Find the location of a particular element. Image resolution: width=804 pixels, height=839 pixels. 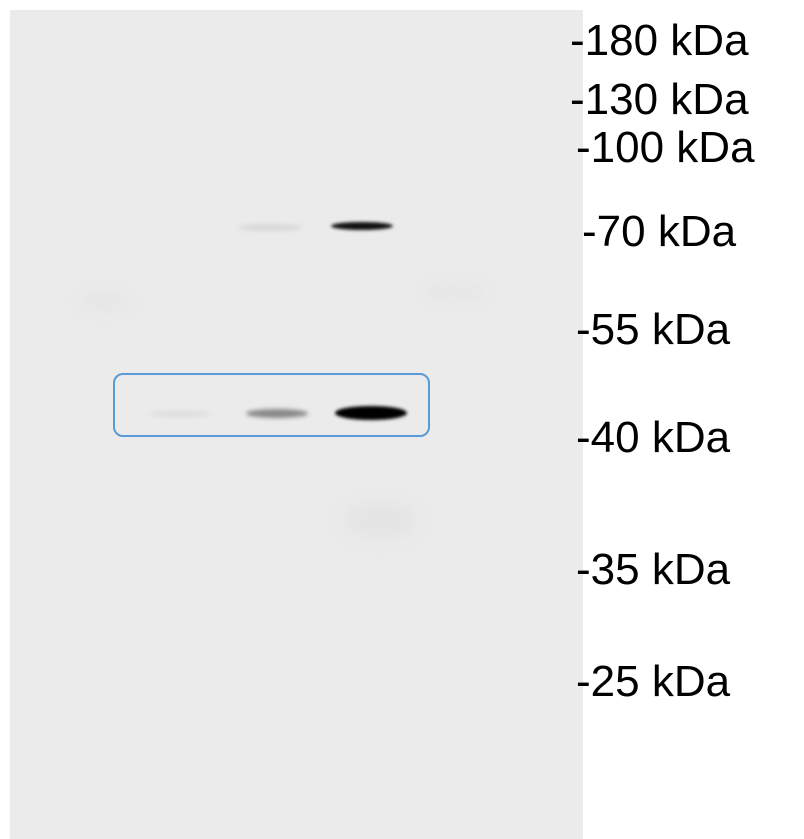

marker-label: -40 kDa is located at coordinates (653, 437).